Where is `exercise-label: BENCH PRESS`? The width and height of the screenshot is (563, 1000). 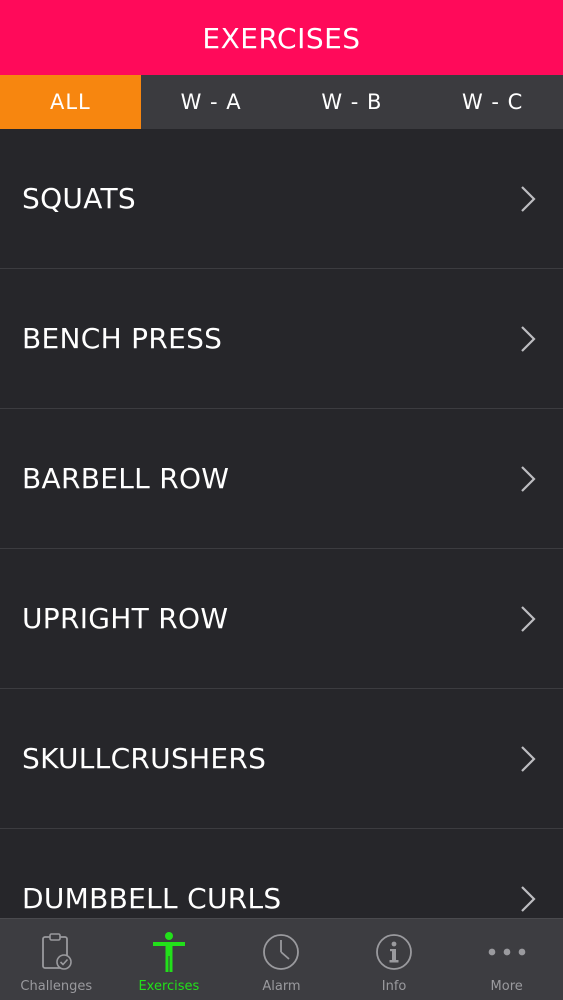 exercise-label: BENCH PRESS is located at coordinates (122, 338).